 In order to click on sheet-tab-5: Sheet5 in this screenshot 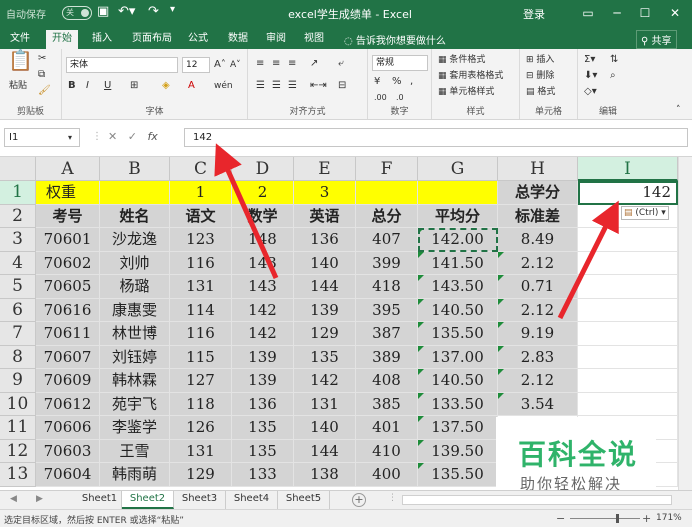, I will do `click(304, 500)`.